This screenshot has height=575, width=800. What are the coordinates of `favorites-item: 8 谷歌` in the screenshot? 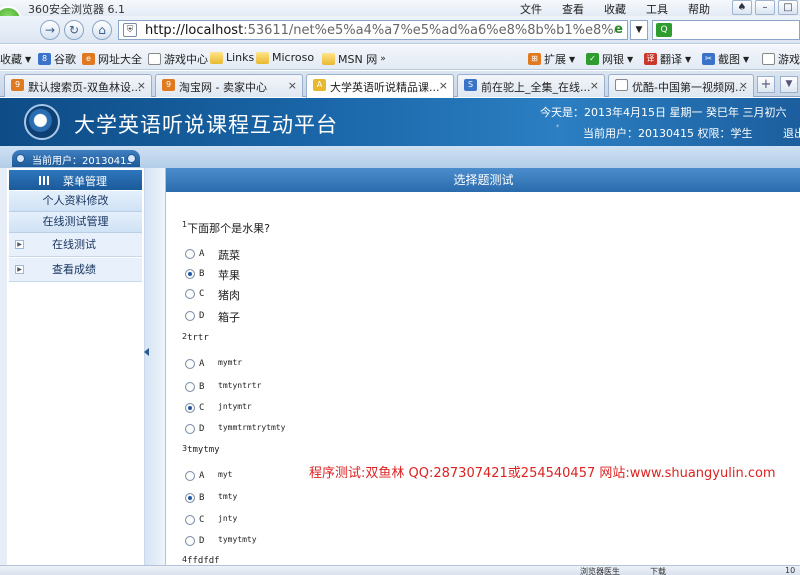 It's located at (57, 59).